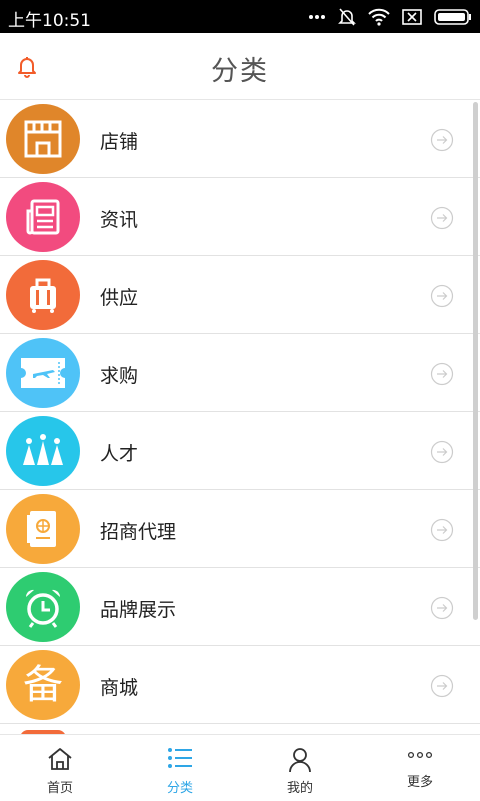  Describe the element at coordinates (43, 217) in the screenshot. I see `newspaper-icon` at that location.